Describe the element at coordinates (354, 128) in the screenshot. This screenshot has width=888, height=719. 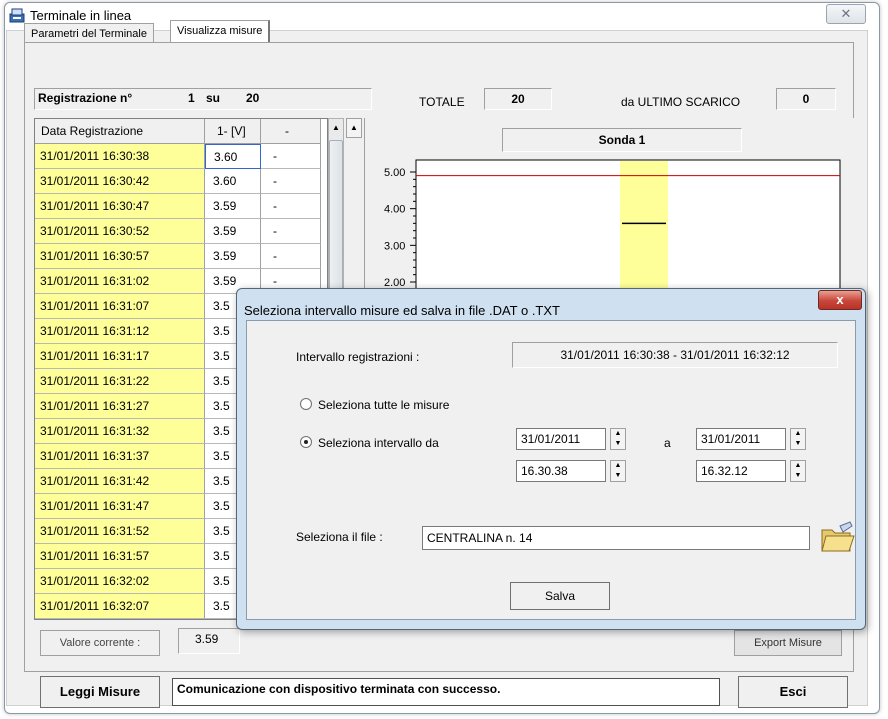
I see `chart-scroll-up-arrow-icon: ▲` at that location.